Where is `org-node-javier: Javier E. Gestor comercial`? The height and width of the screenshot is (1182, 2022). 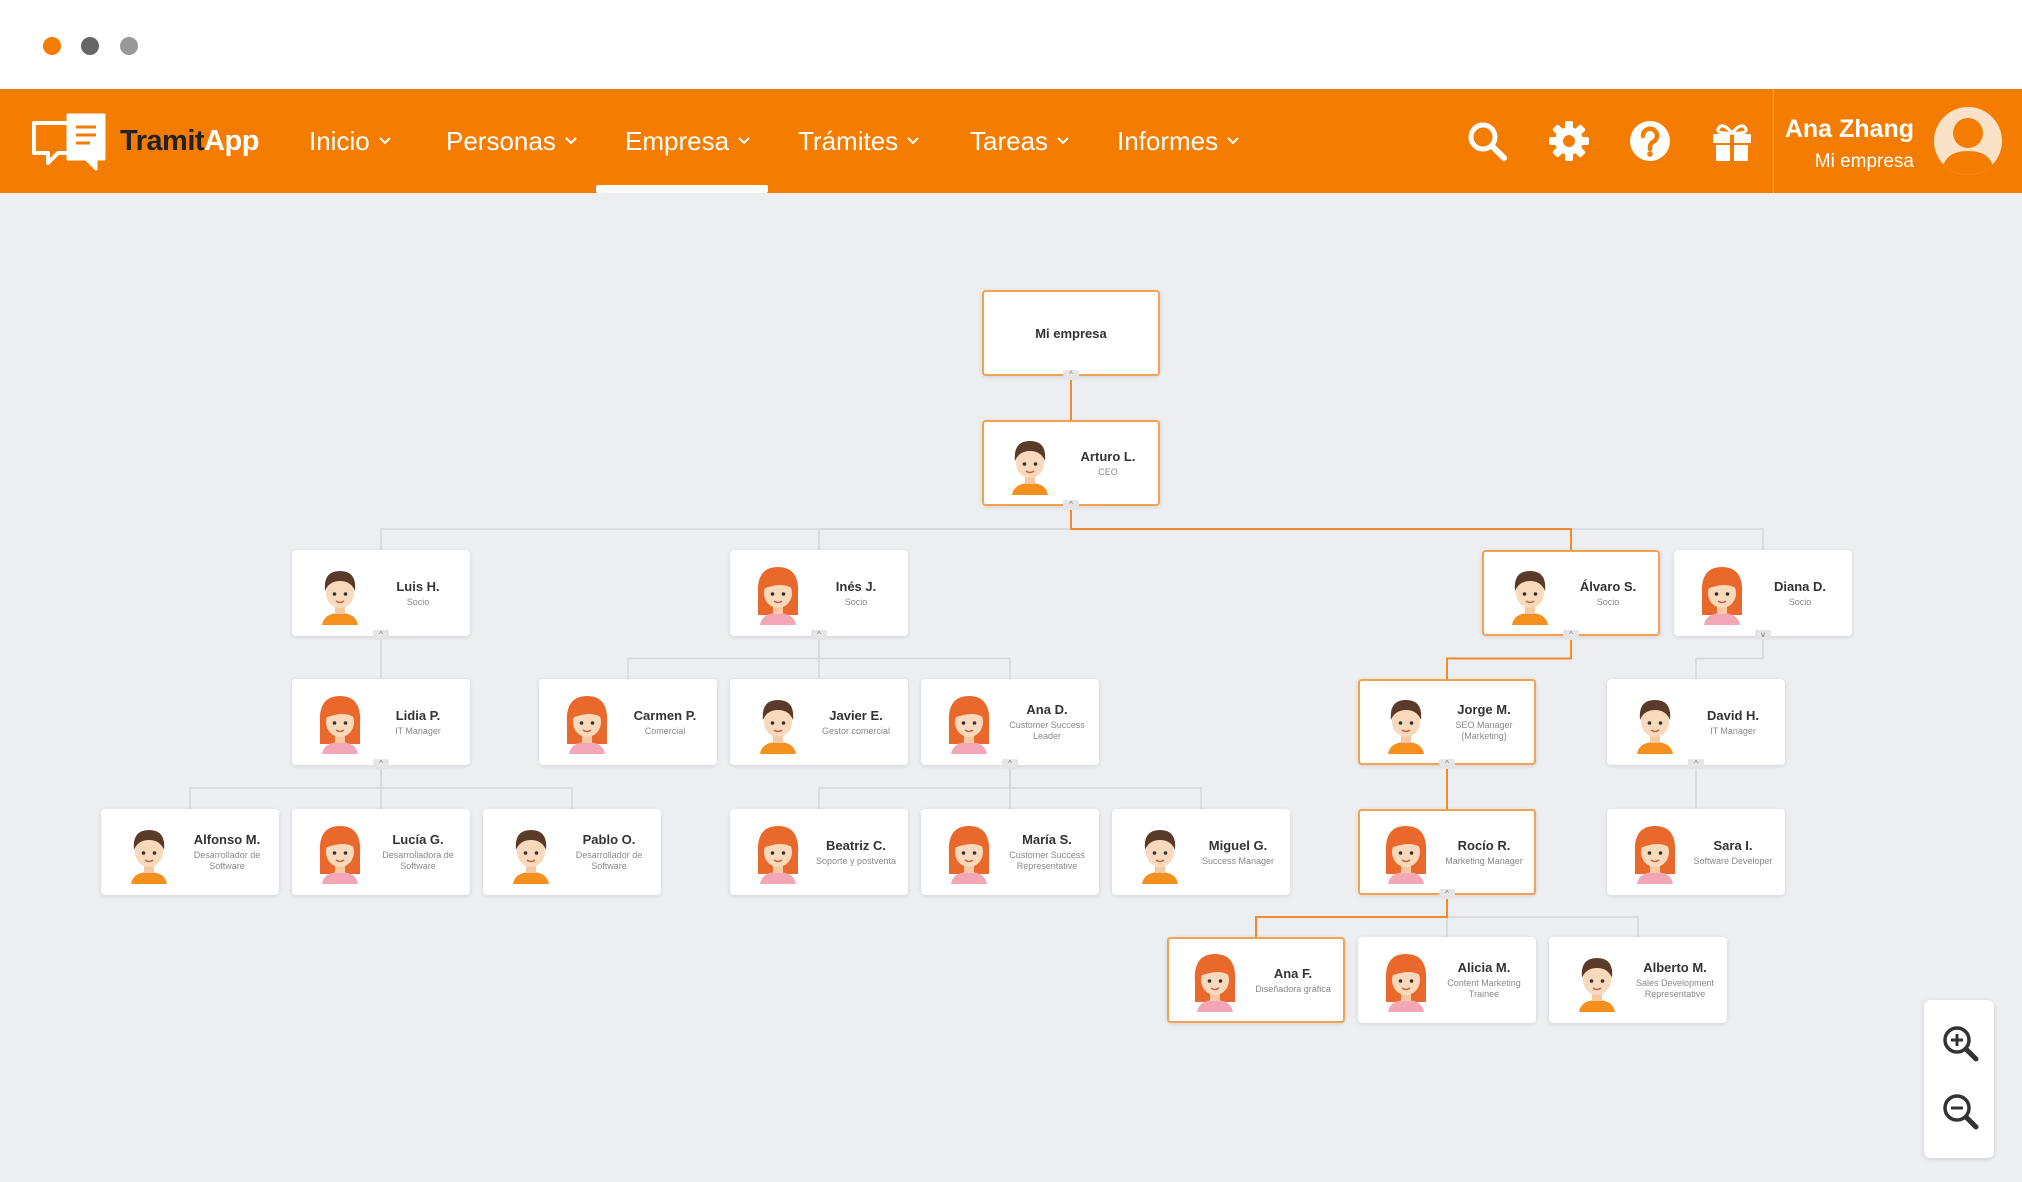 org-node-javier: Javier E. Gestor comercial is located at coordinates (819, 722).